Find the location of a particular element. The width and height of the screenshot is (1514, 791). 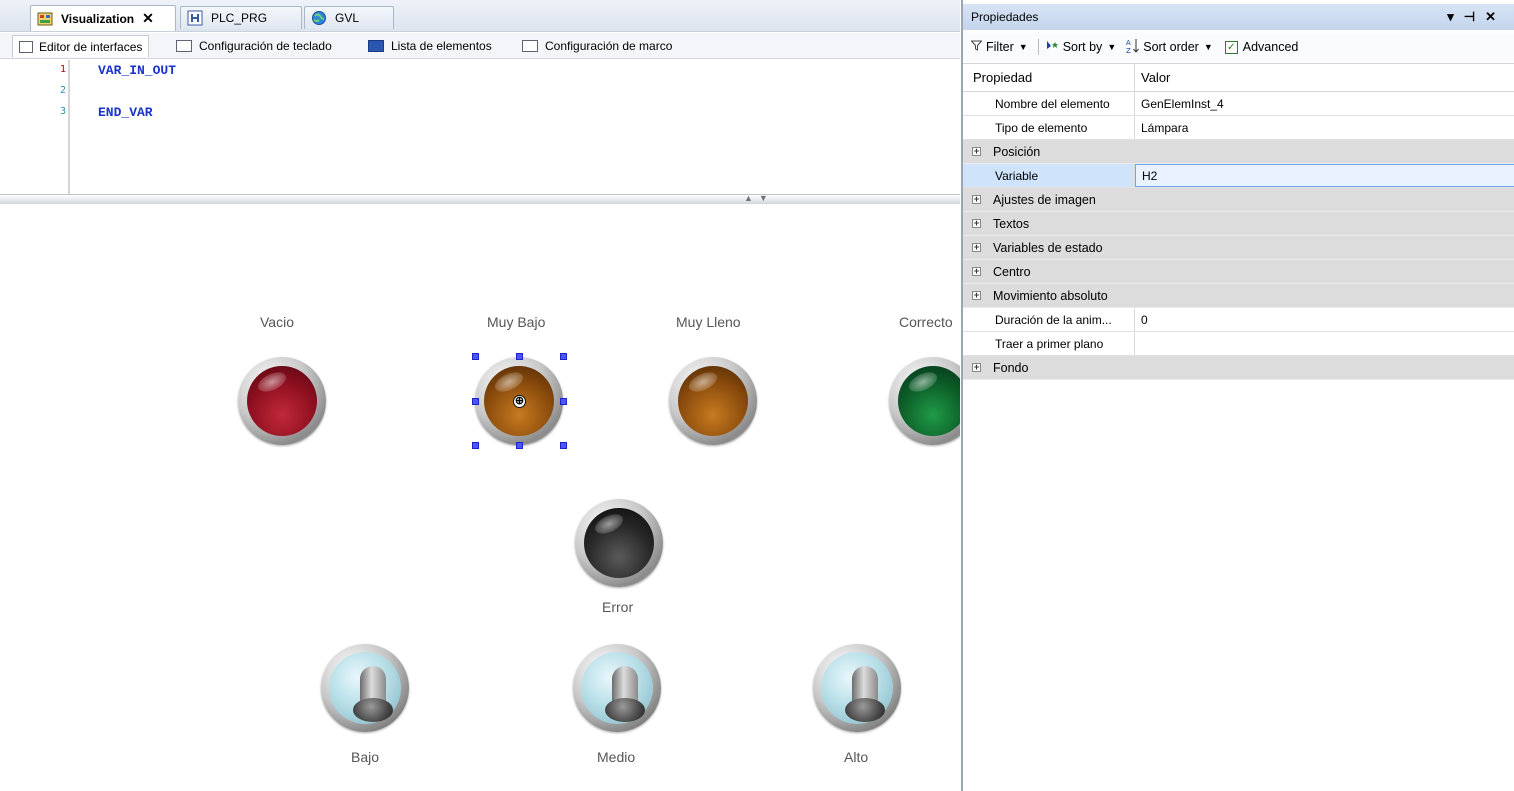

panel-title: Propiedades is located at coordinates (1005, 17).